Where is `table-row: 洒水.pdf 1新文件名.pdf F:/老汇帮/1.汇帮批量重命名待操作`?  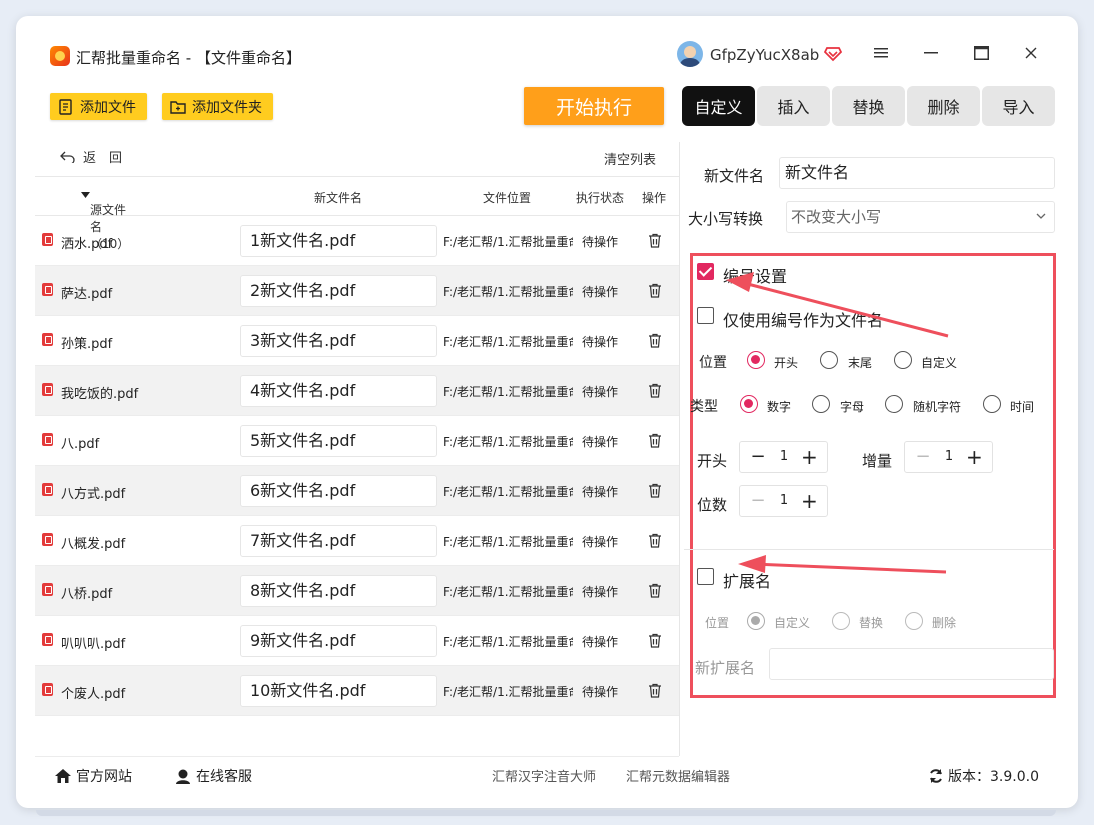 table-row: 洒水.pdf 1新文件名.pdf F:/老汇帮/1.汇帮批量重命名待操作 is located at coordinates (357, 241).